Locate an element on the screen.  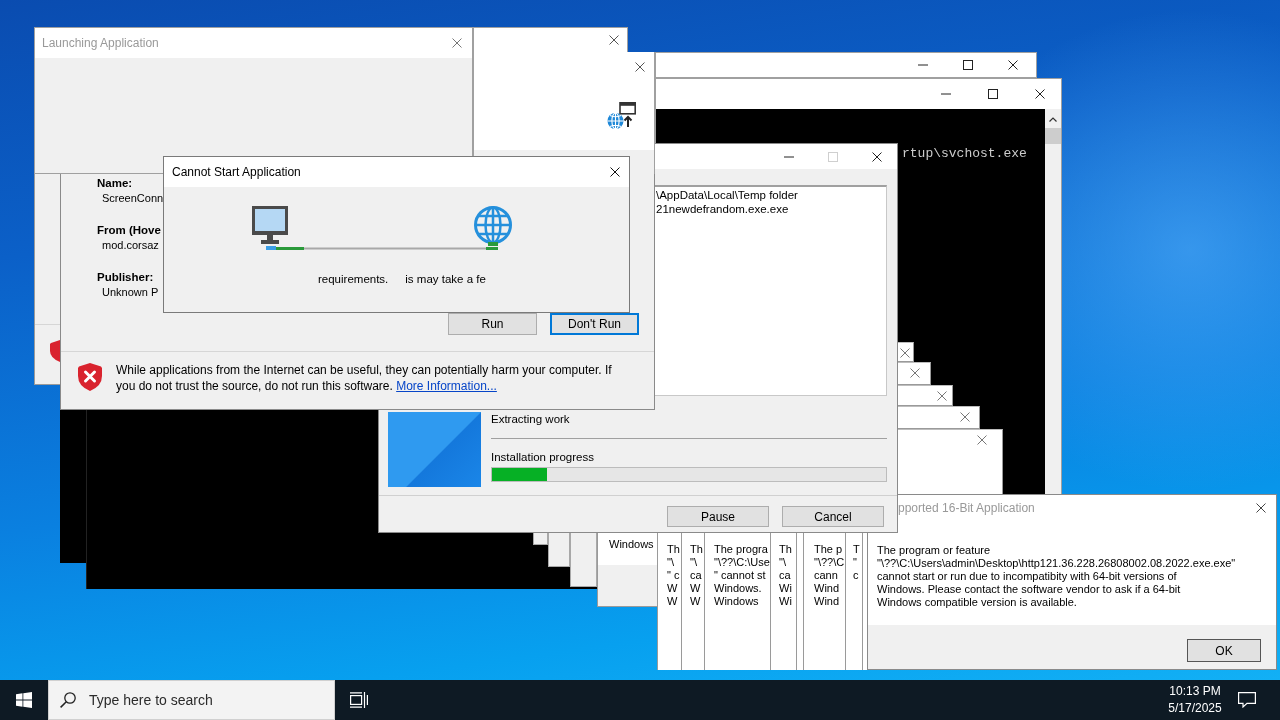
field-label: Publisher: is located at coordinates (125, 277).